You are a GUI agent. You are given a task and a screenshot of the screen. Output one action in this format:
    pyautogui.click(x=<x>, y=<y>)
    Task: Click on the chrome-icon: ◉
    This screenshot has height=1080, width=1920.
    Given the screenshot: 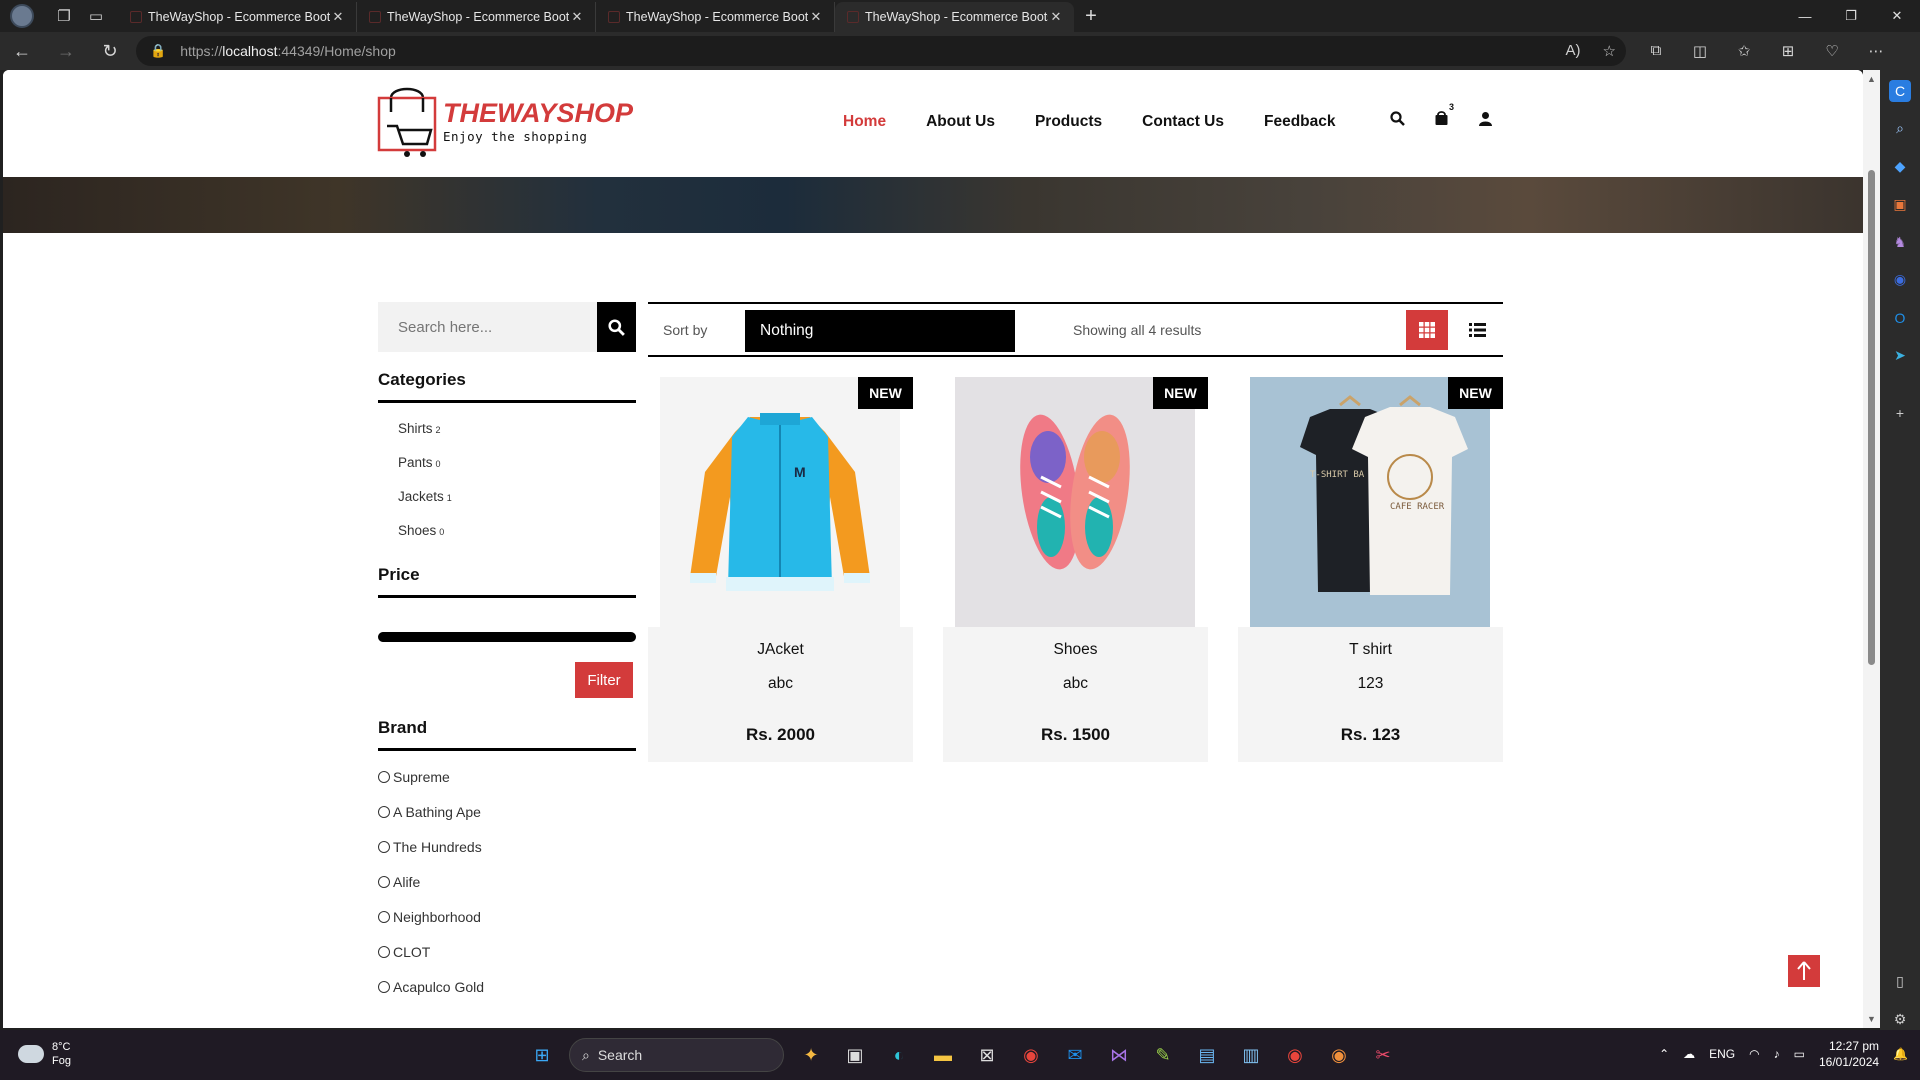 What is the action you would take?
    pyautogui.click(x=1031, y=1055)
    